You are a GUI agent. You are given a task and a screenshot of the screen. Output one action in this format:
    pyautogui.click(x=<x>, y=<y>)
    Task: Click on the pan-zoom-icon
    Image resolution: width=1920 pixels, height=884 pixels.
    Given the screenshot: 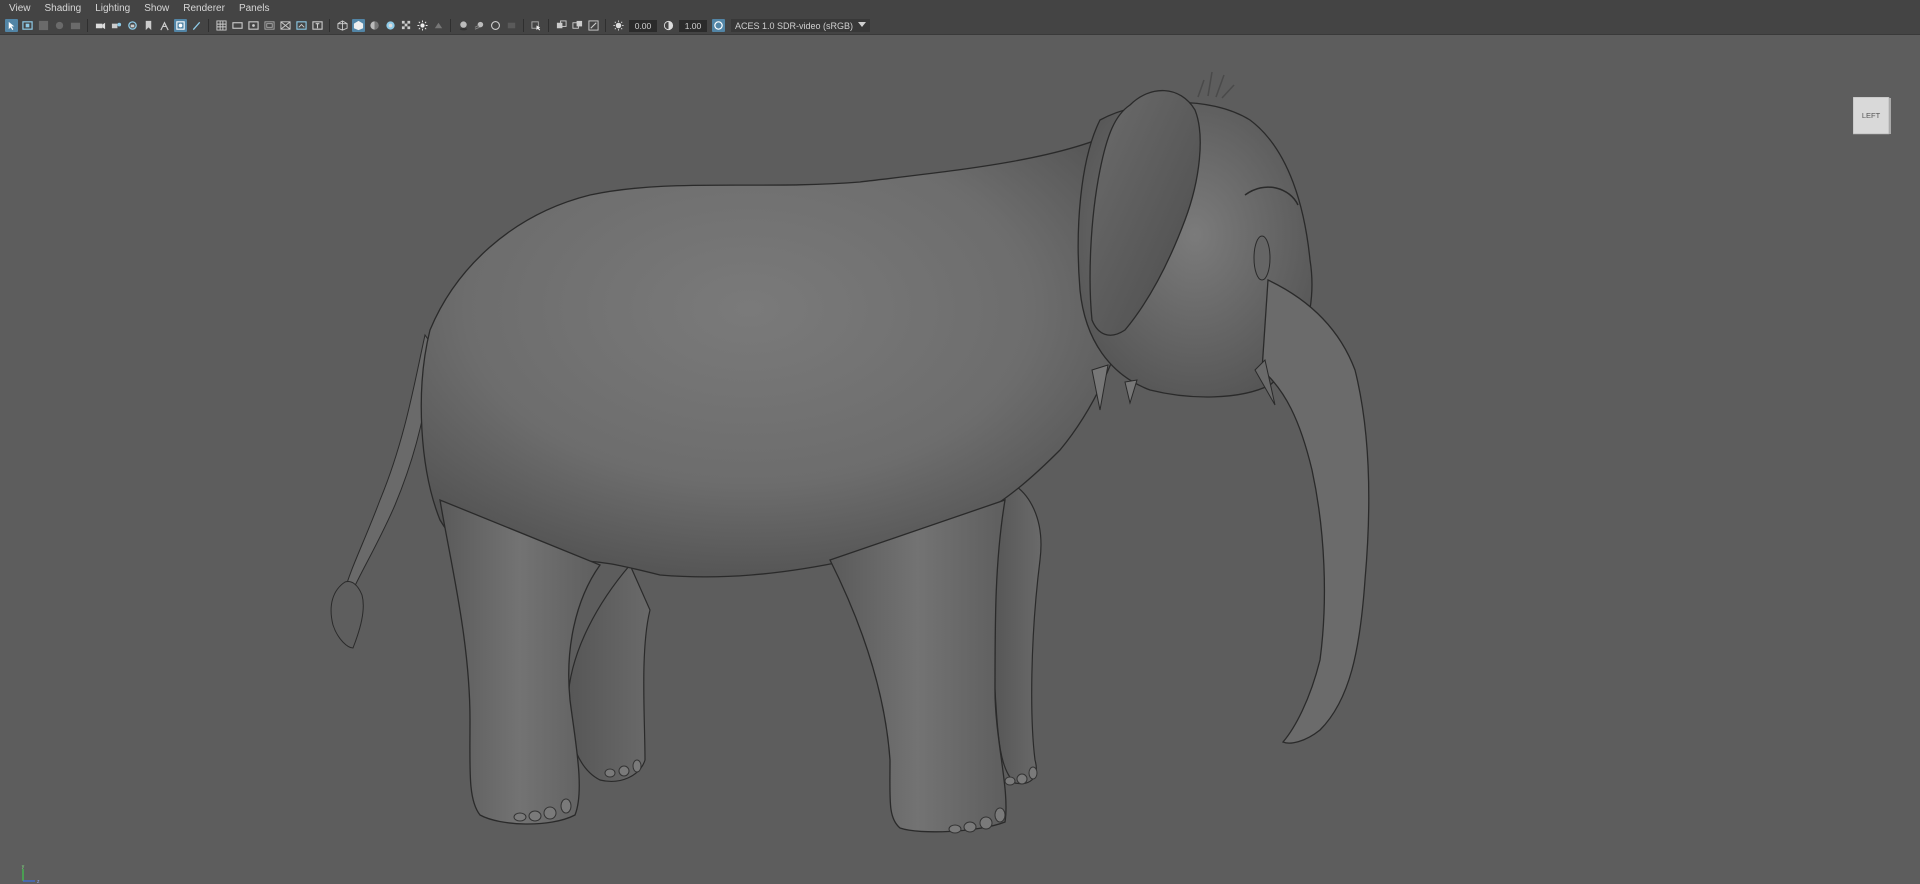 What is the action you would take?
    pyautogui.click(x=75, y=26)
    